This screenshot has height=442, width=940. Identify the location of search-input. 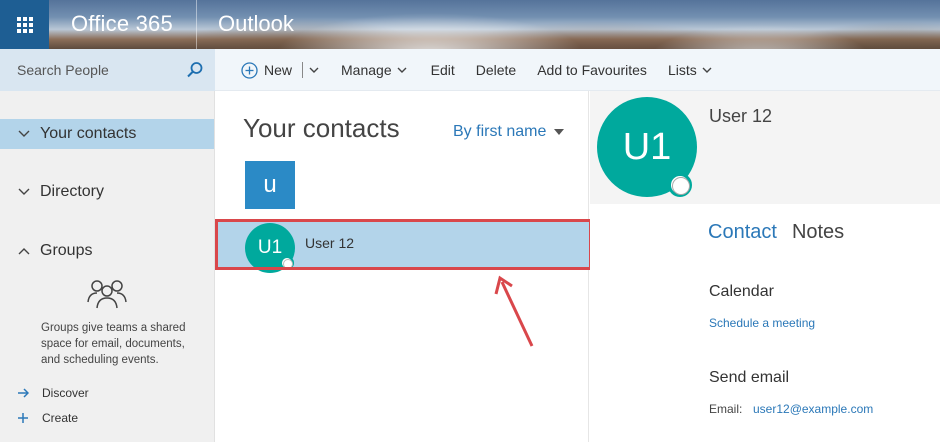
(97, 70).